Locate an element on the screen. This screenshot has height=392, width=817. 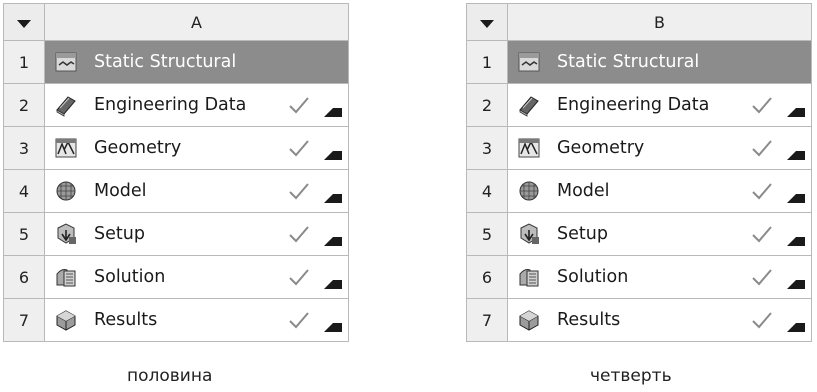
system-a-caption: половина is located at coordinates (170, 376).